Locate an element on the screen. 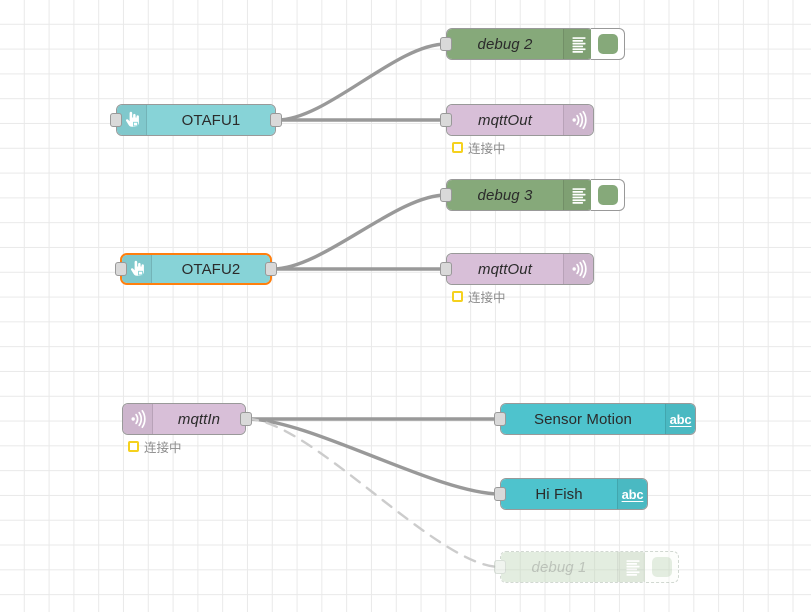 The image size is (811, 612). node-mqttout2: mqttOut is located at coordinates (517, 269).